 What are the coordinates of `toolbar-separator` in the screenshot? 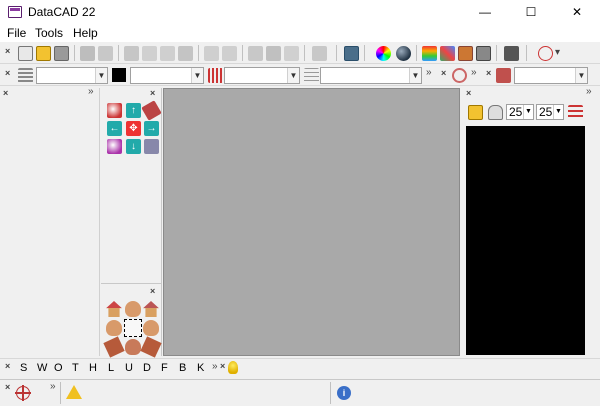 It's located at (304, 53).